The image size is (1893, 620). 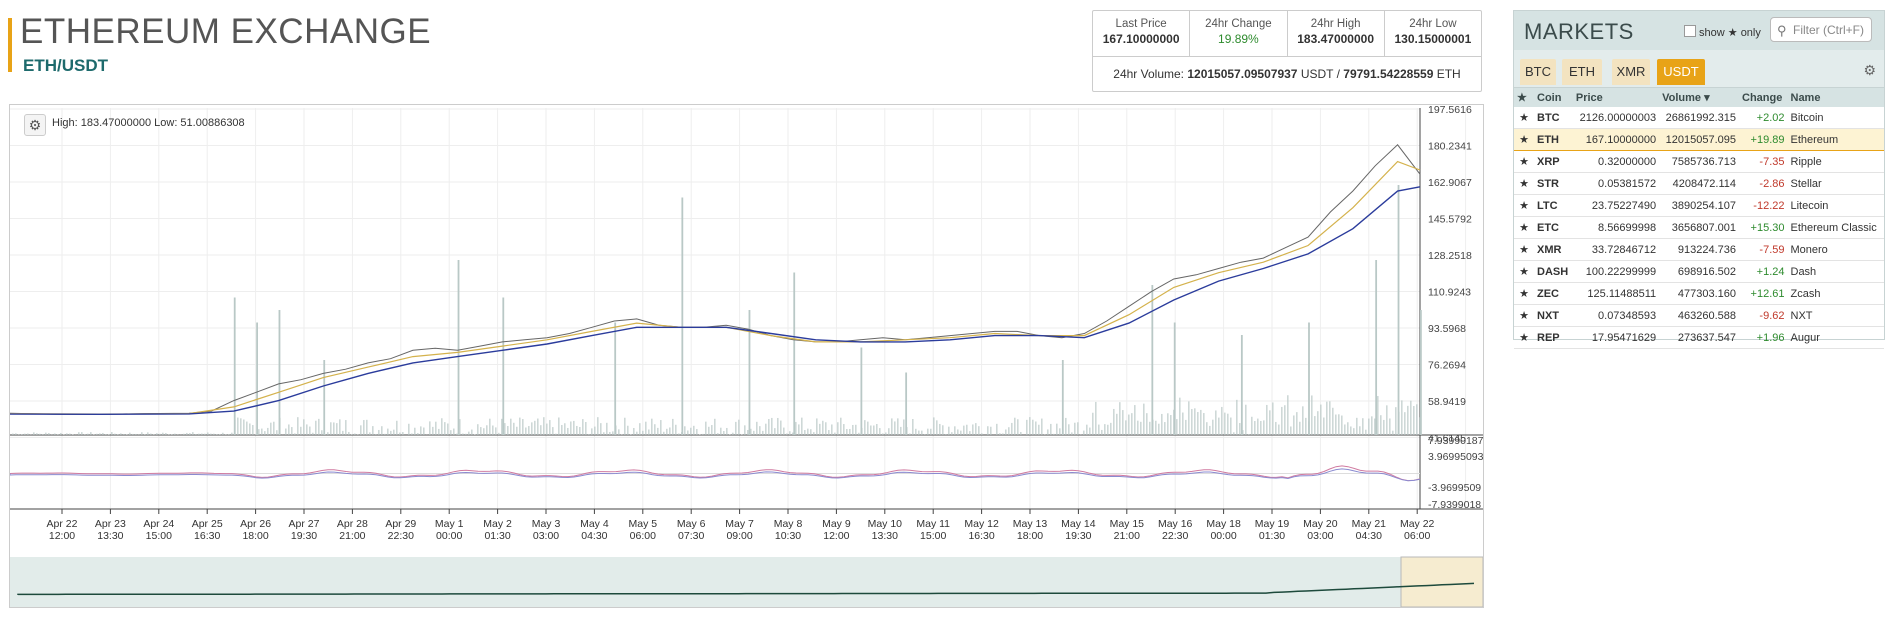 What do you see at coordinates (1553, 97) in the screenshot?
I see `column-header: Coin` at bounding box center [1553, 97].